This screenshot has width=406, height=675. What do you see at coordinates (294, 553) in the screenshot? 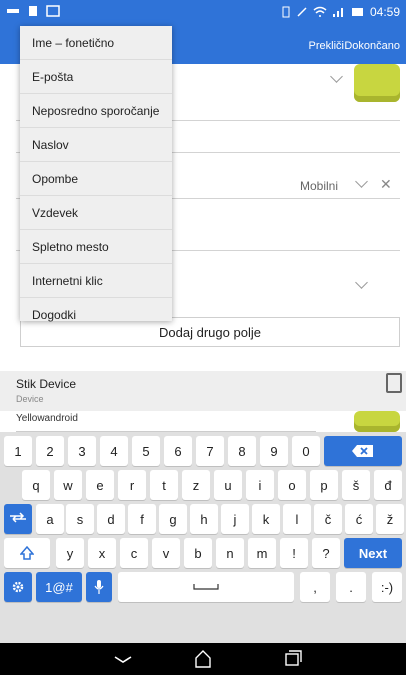
I see `key-exclamation: !` at bounding box center [294, 553].